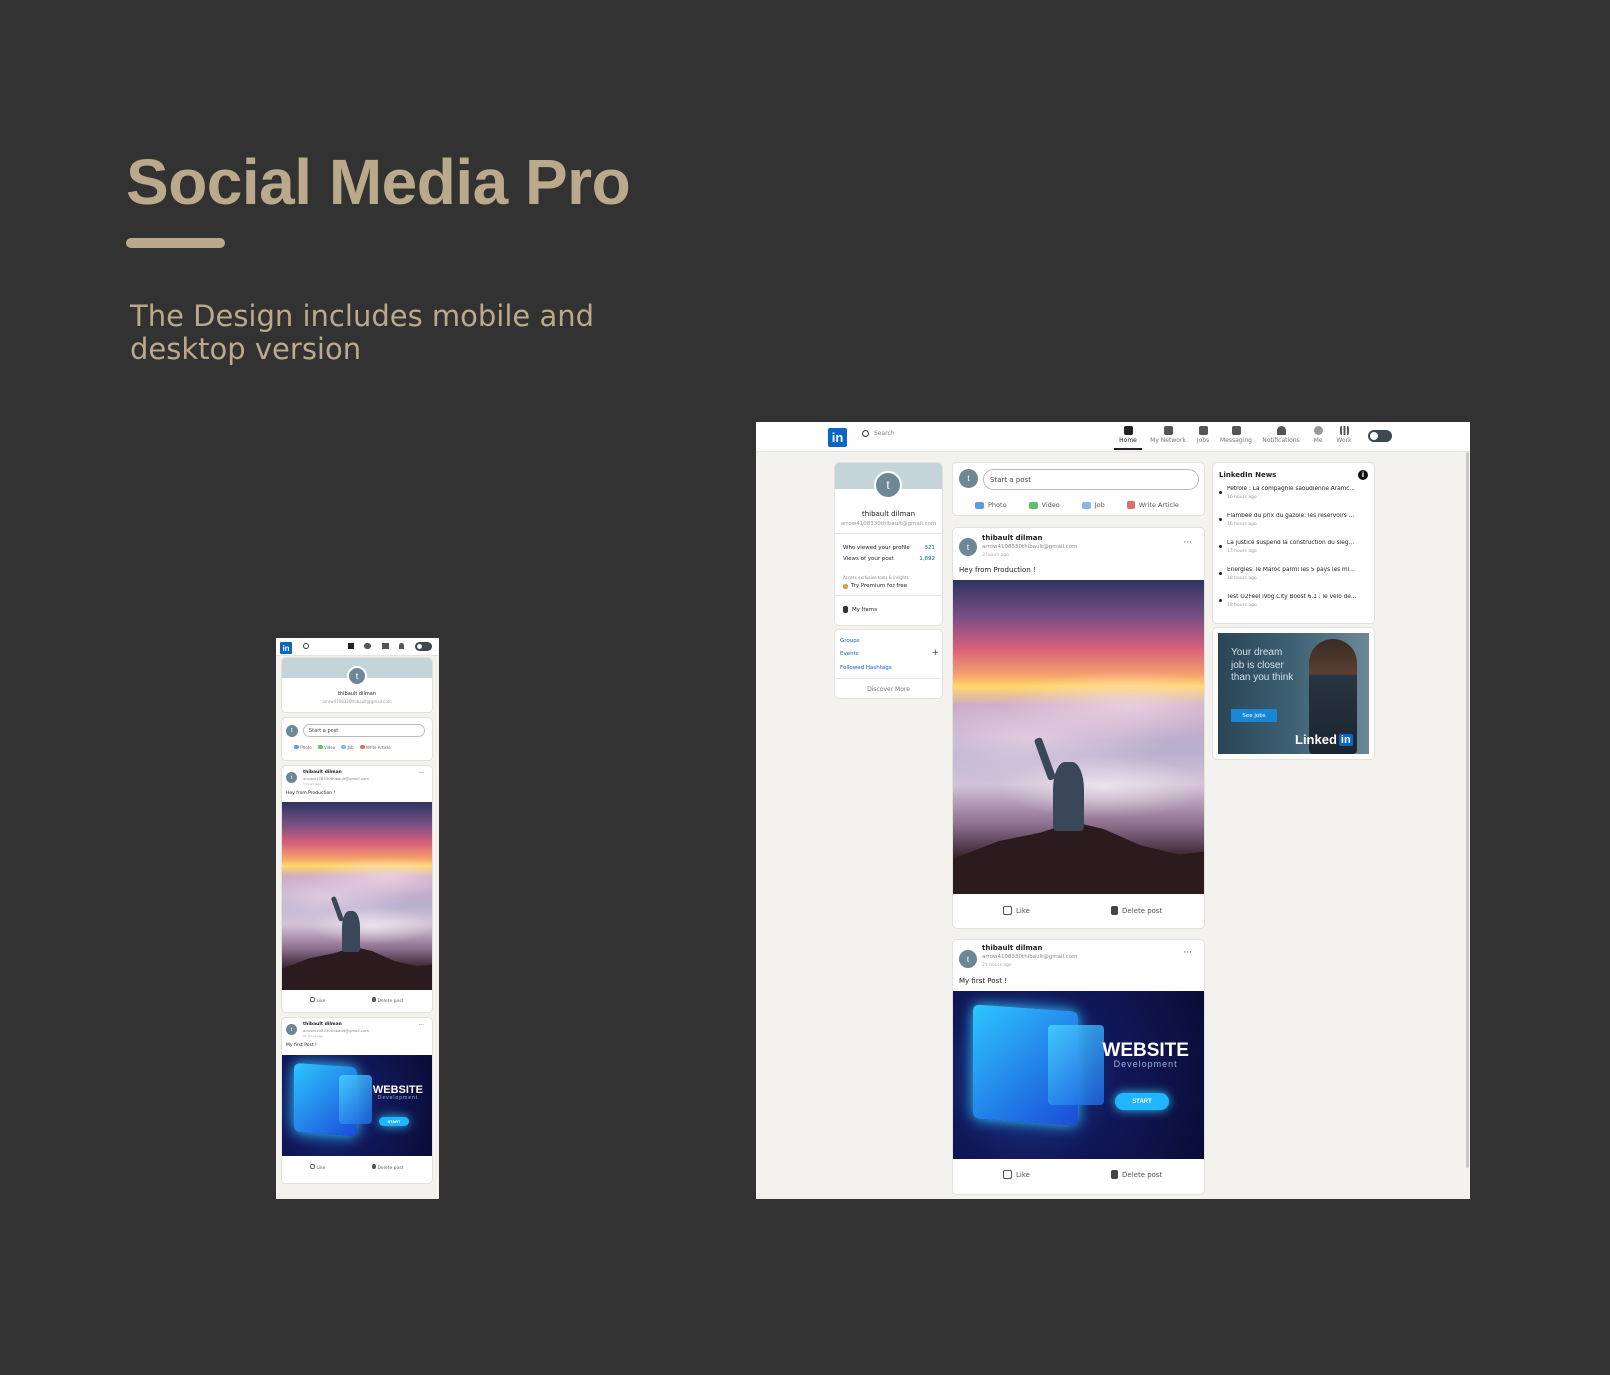 This screenshot has height=1375, width=1610. I want to click on nav-work: Work, so click(1344, 435).